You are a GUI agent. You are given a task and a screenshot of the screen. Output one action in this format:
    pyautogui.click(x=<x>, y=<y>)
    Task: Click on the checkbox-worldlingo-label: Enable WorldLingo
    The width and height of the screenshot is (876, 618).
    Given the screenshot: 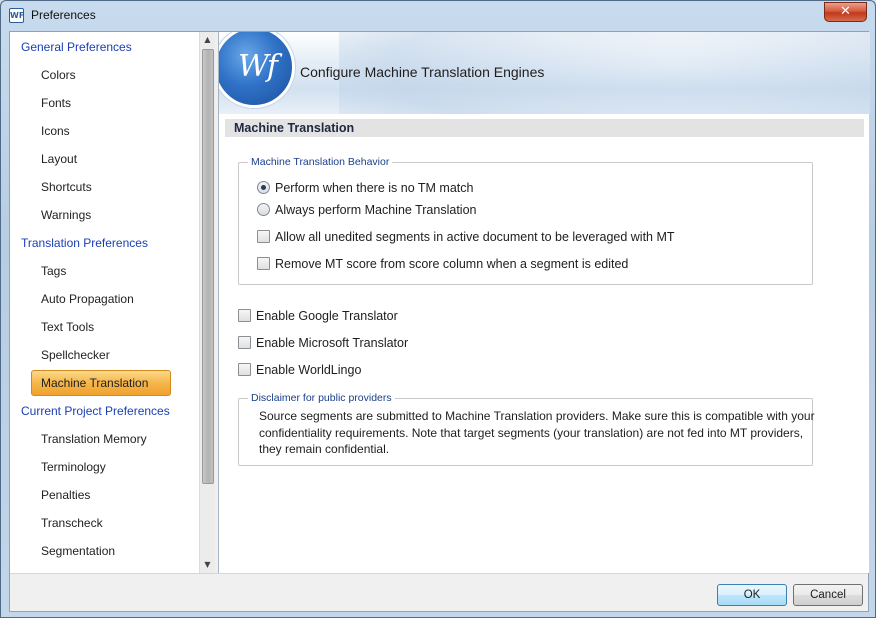 What is the action you would take?
    pyautogui.click(x=308, y=370)
    